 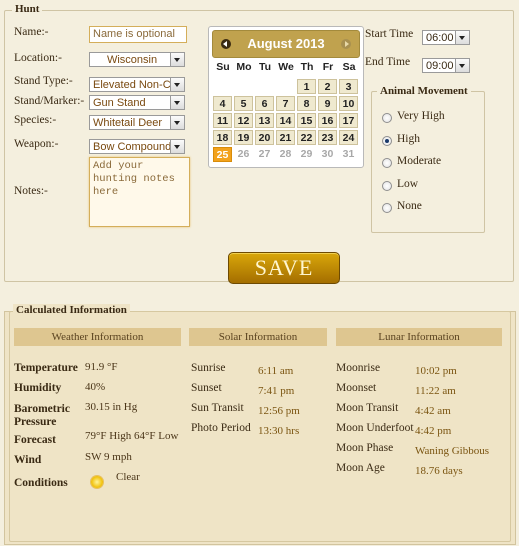 What do you see at coordinates (71, 310) in the screenshot?
I see `calculated-legend: Calculated Information` at bounding box center [71, 310].